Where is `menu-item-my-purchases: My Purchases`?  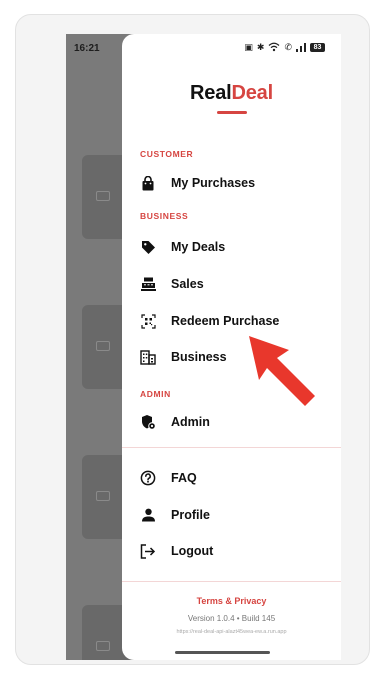 menu-item-my-purchases: My Purchases is located at coordinates (231, 183).